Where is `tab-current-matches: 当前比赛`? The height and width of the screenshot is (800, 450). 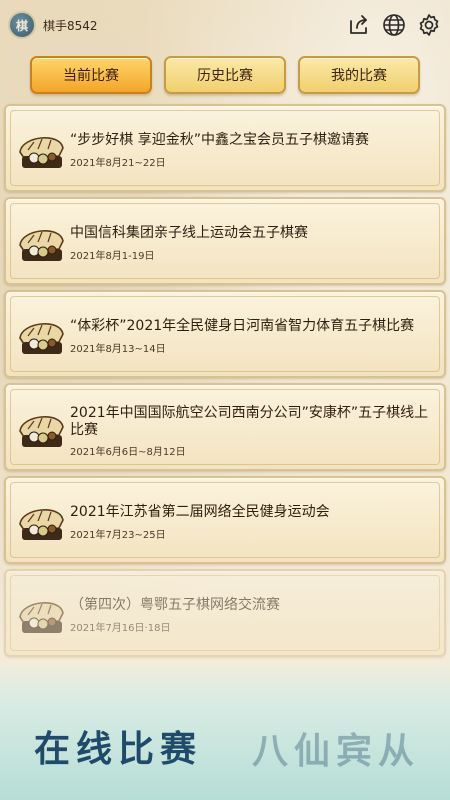 tab-current-matches: 当前比赛 is located at coordinates (91, 75).